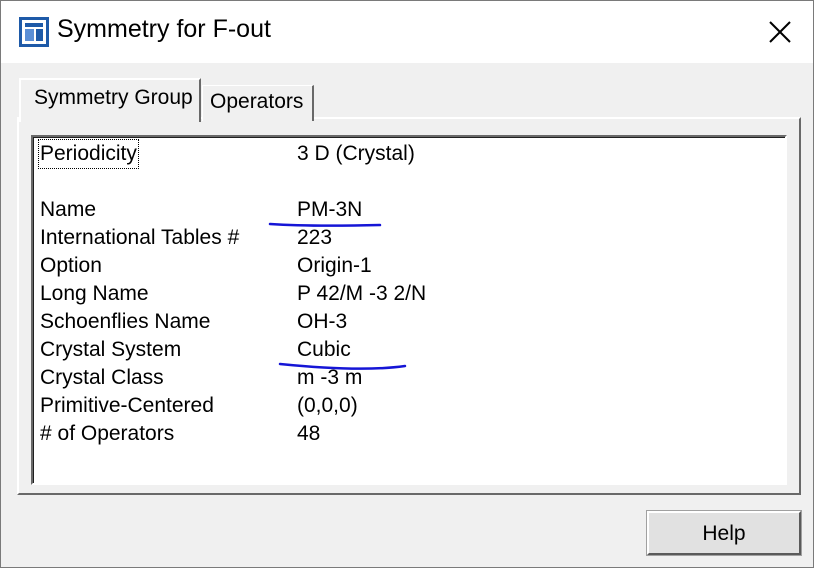 This screenshot has height=568, width=814. I want to click on property-label-primitive-centered: Primitive-Centered, so click(127, 406).